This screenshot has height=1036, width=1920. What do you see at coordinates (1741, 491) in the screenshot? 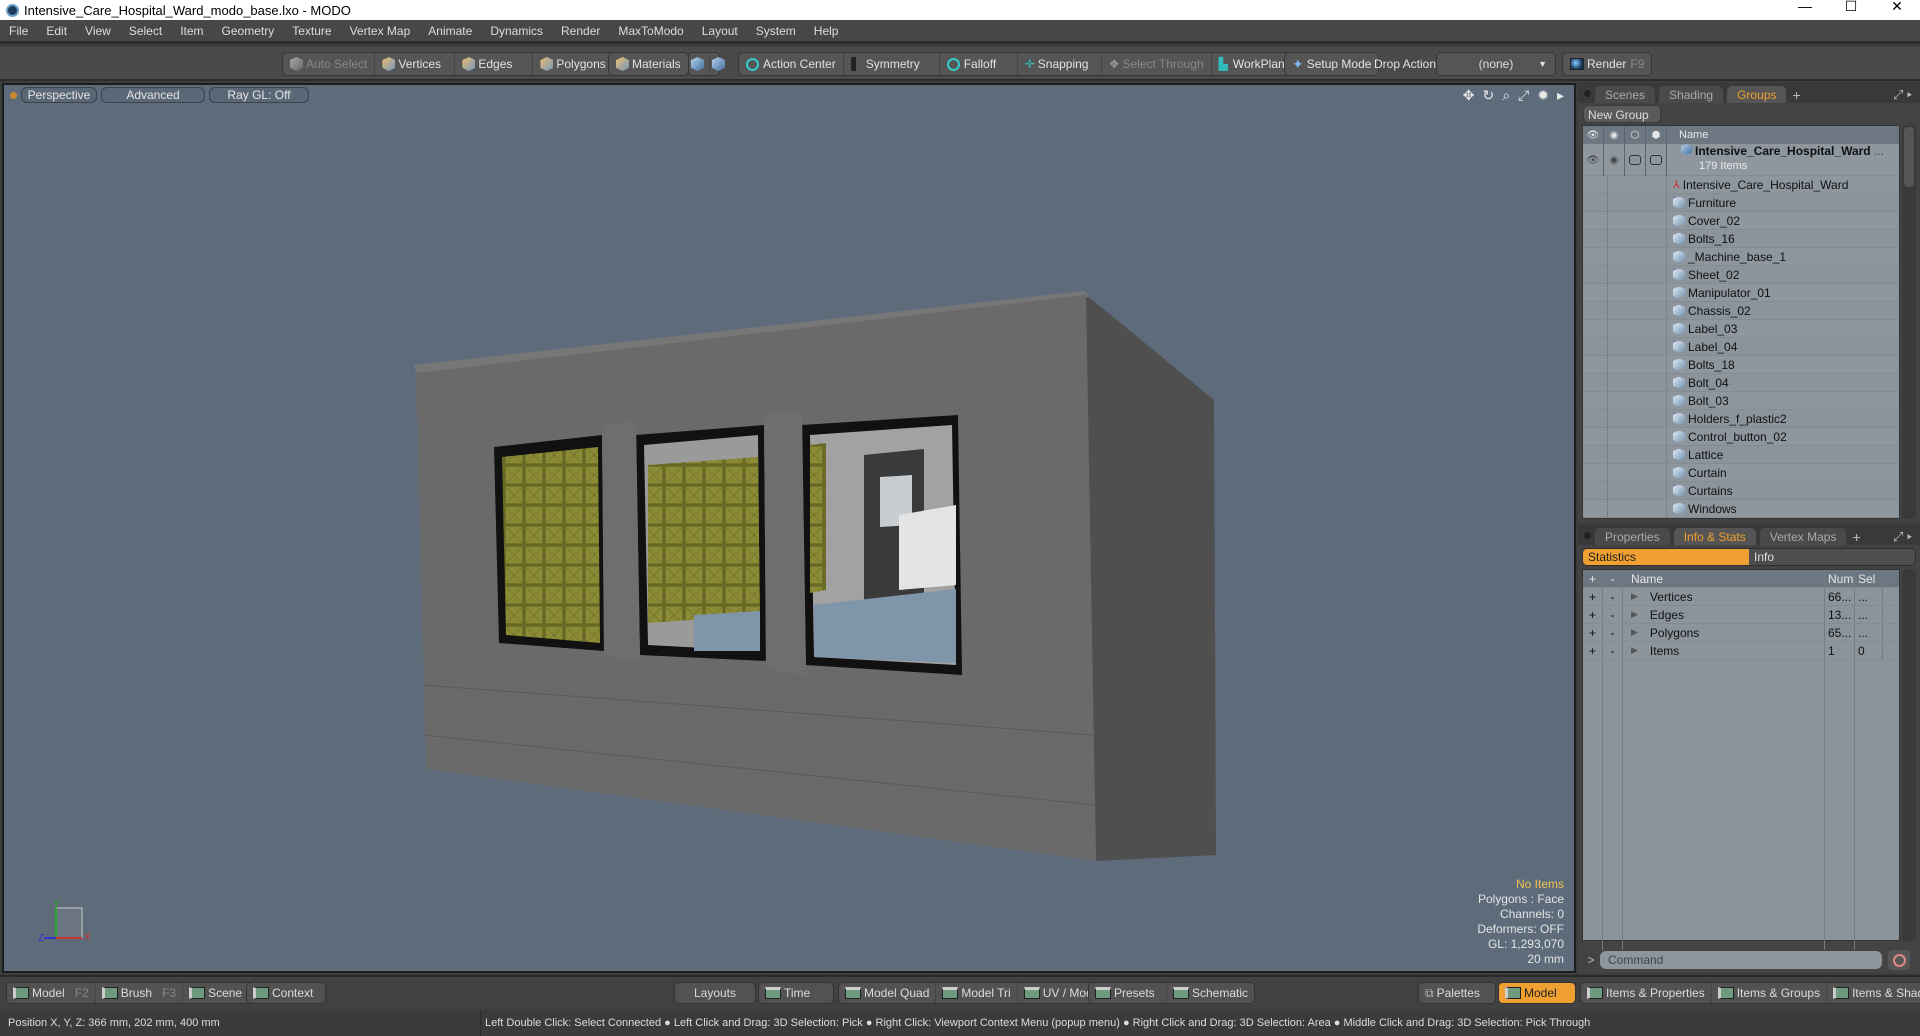
I see `group-item: Curtains` at bounding box center [1741, 491].